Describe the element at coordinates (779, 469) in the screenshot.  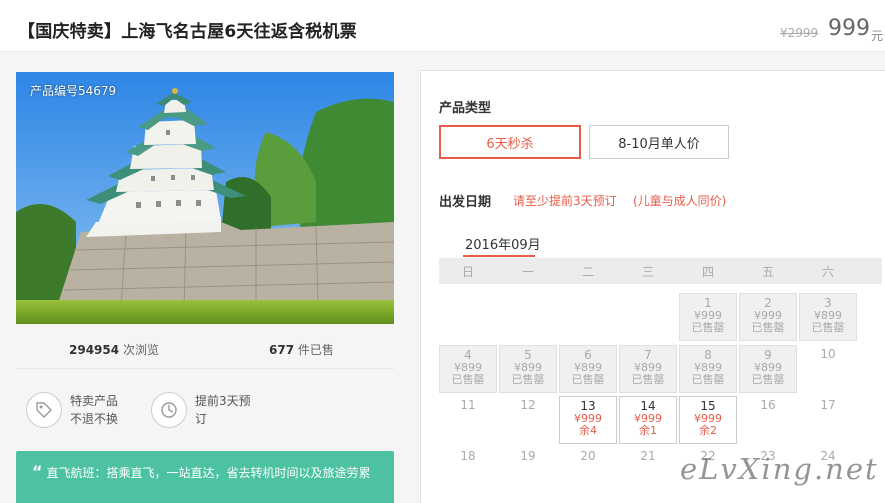
I see `watermark: eLvXing.net` at that location.